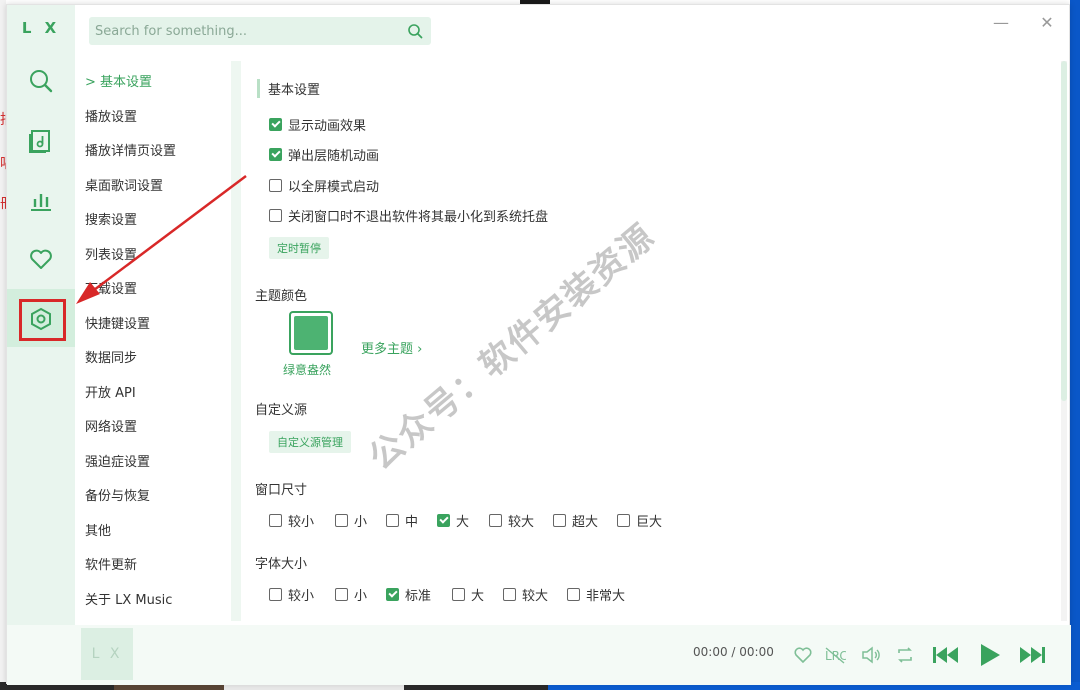 Image resolution: width=1080 pixels, height=690 pixels. Describe the element at coordinates (107, 654) in the screenshot. I see `album-cover: L X` at that location.